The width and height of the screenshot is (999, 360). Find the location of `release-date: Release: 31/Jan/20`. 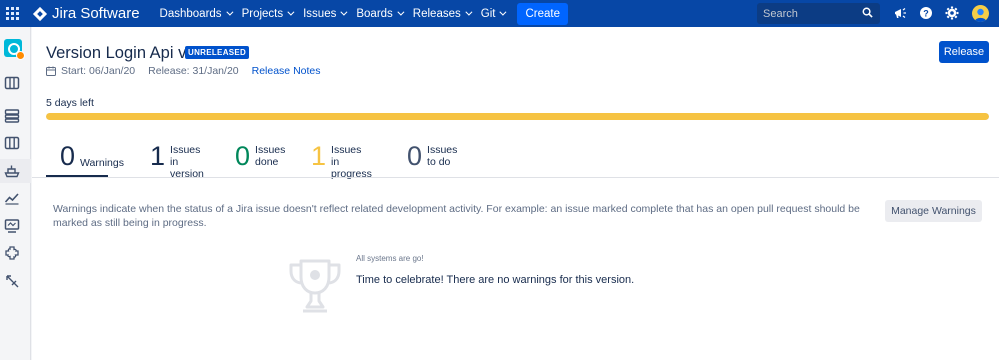

release-date: Release: 31/Jan/20 is located at coordinates (193, 71).